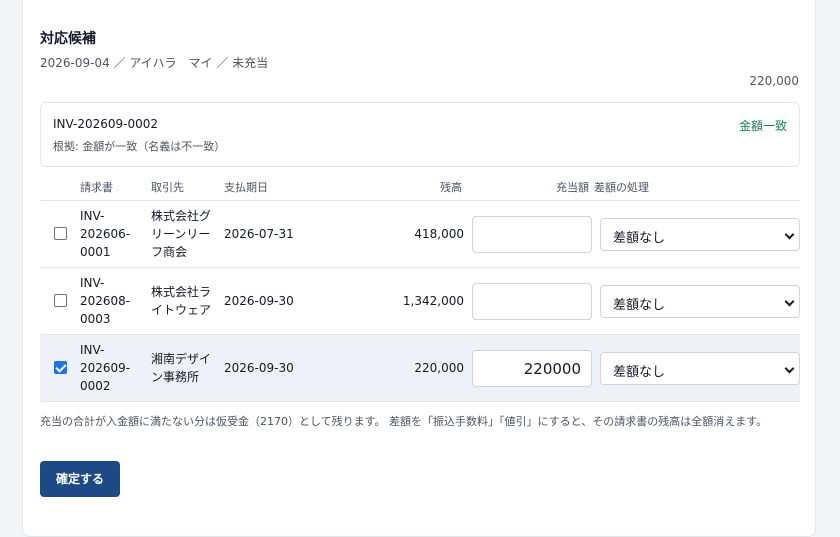  Describe the element at coordinates (181, 301) in the screenshot. I see `client-name: 株式会社ラ イトウェア` at that location.